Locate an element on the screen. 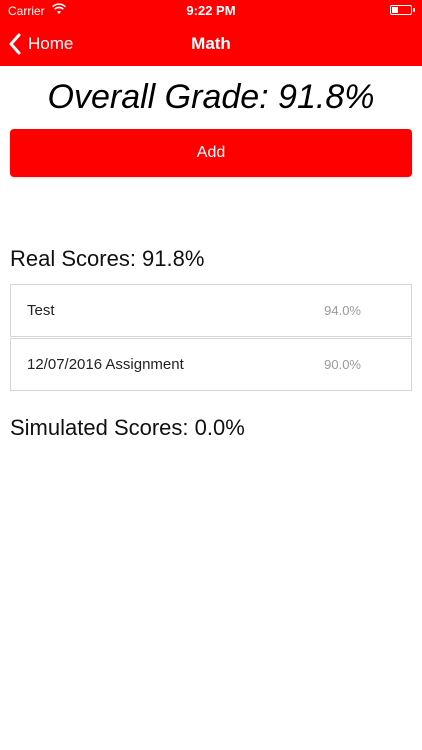 Image resolution: width=422 pixels, height=750 pixels. status-time: 9:22 PM is located at coordinates (211, 10).